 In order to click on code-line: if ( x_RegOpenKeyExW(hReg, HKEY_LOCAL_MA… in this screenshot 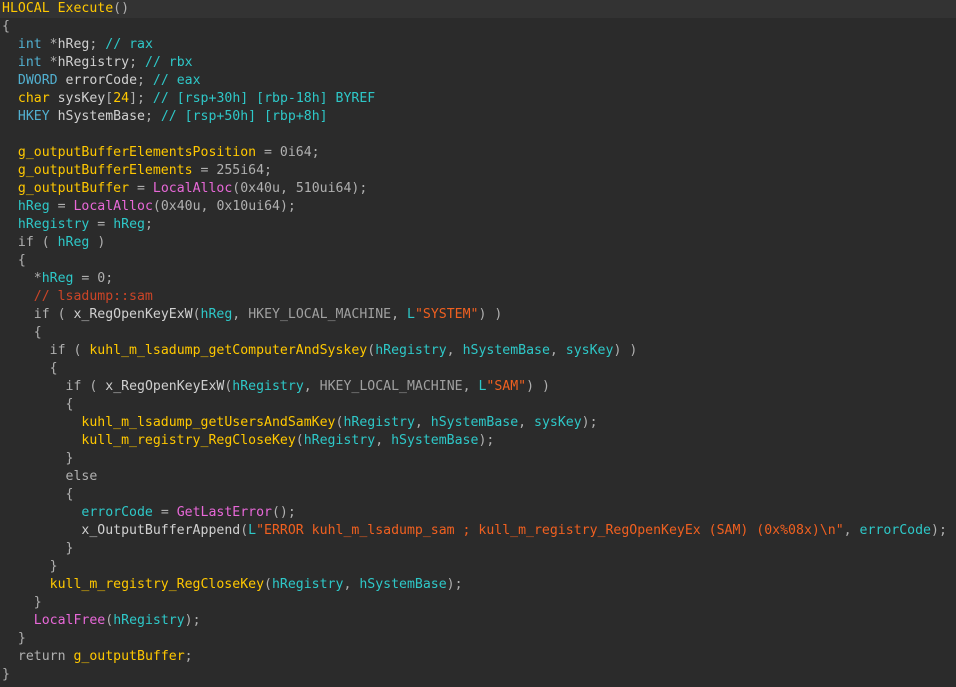, I will do `click(478, 315)`.